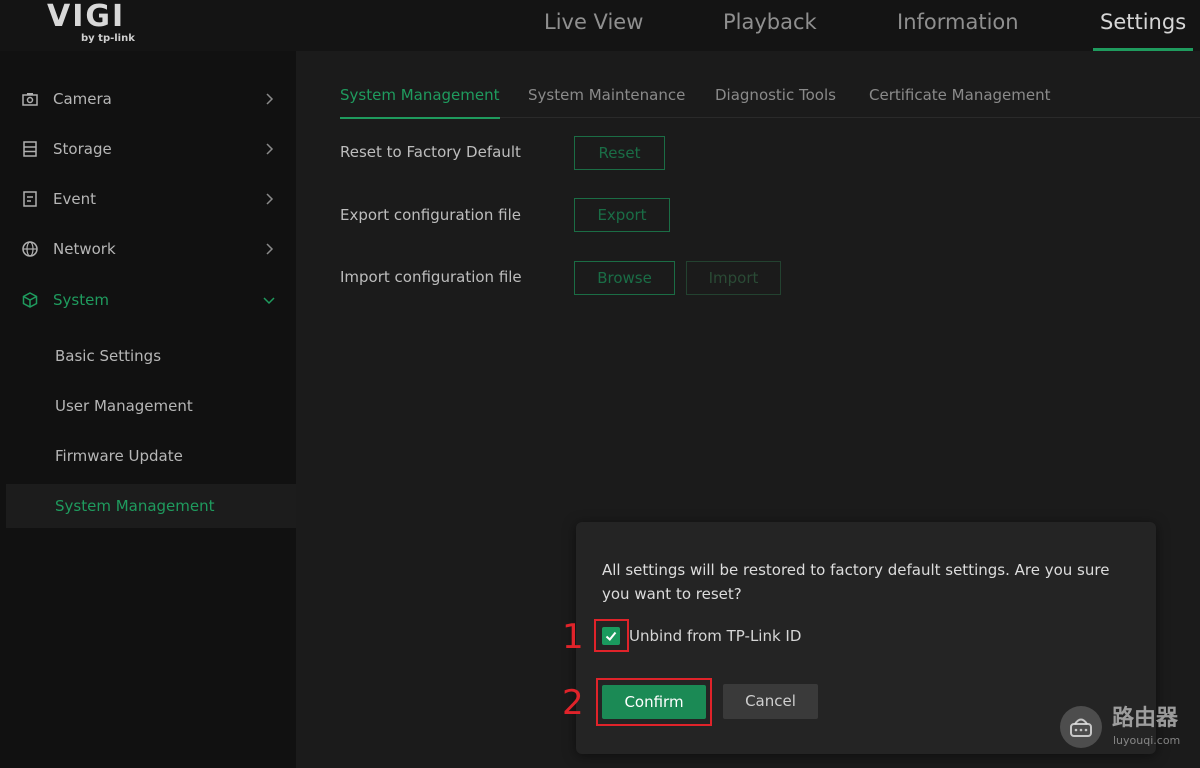 The width and height of the screenshot is (1200, 768). I want to click on export-config-label: Export configuration file, so click(430, 215).